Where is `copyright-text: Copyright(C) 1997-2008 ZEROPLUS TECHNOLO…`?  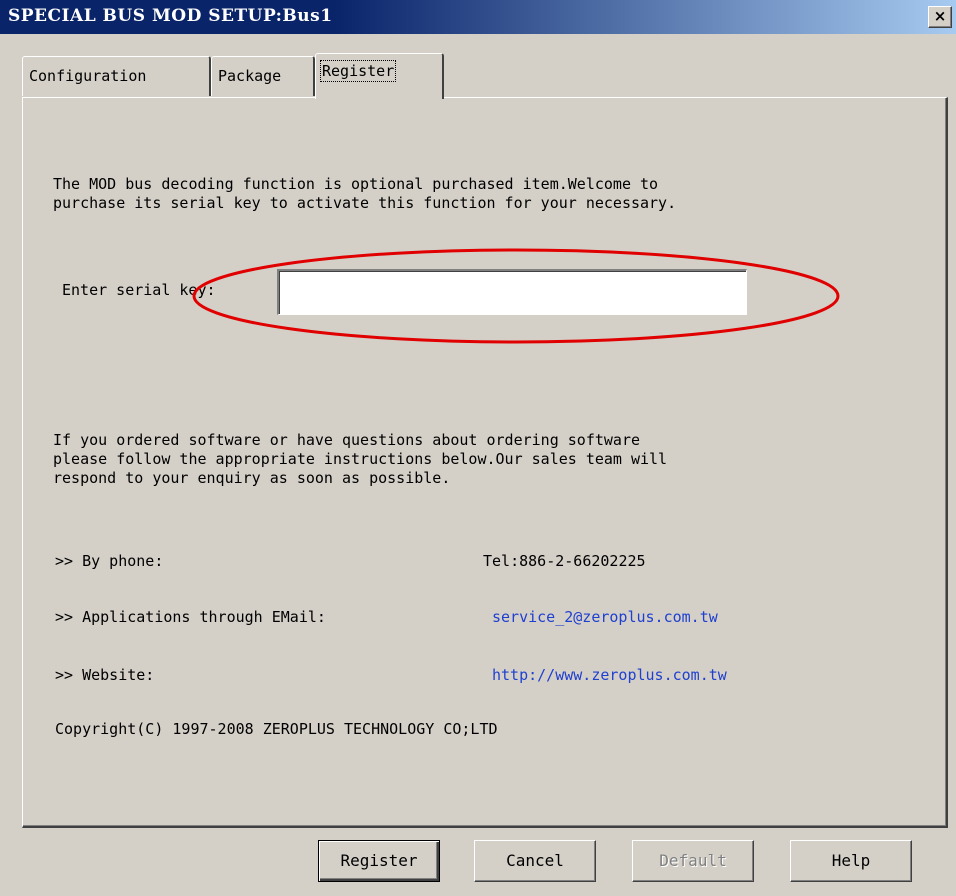 copyright-text: Copyright(C) 1997-2008 ZEROPLUS TECHNOLO… is located at coordinates (276, 729).